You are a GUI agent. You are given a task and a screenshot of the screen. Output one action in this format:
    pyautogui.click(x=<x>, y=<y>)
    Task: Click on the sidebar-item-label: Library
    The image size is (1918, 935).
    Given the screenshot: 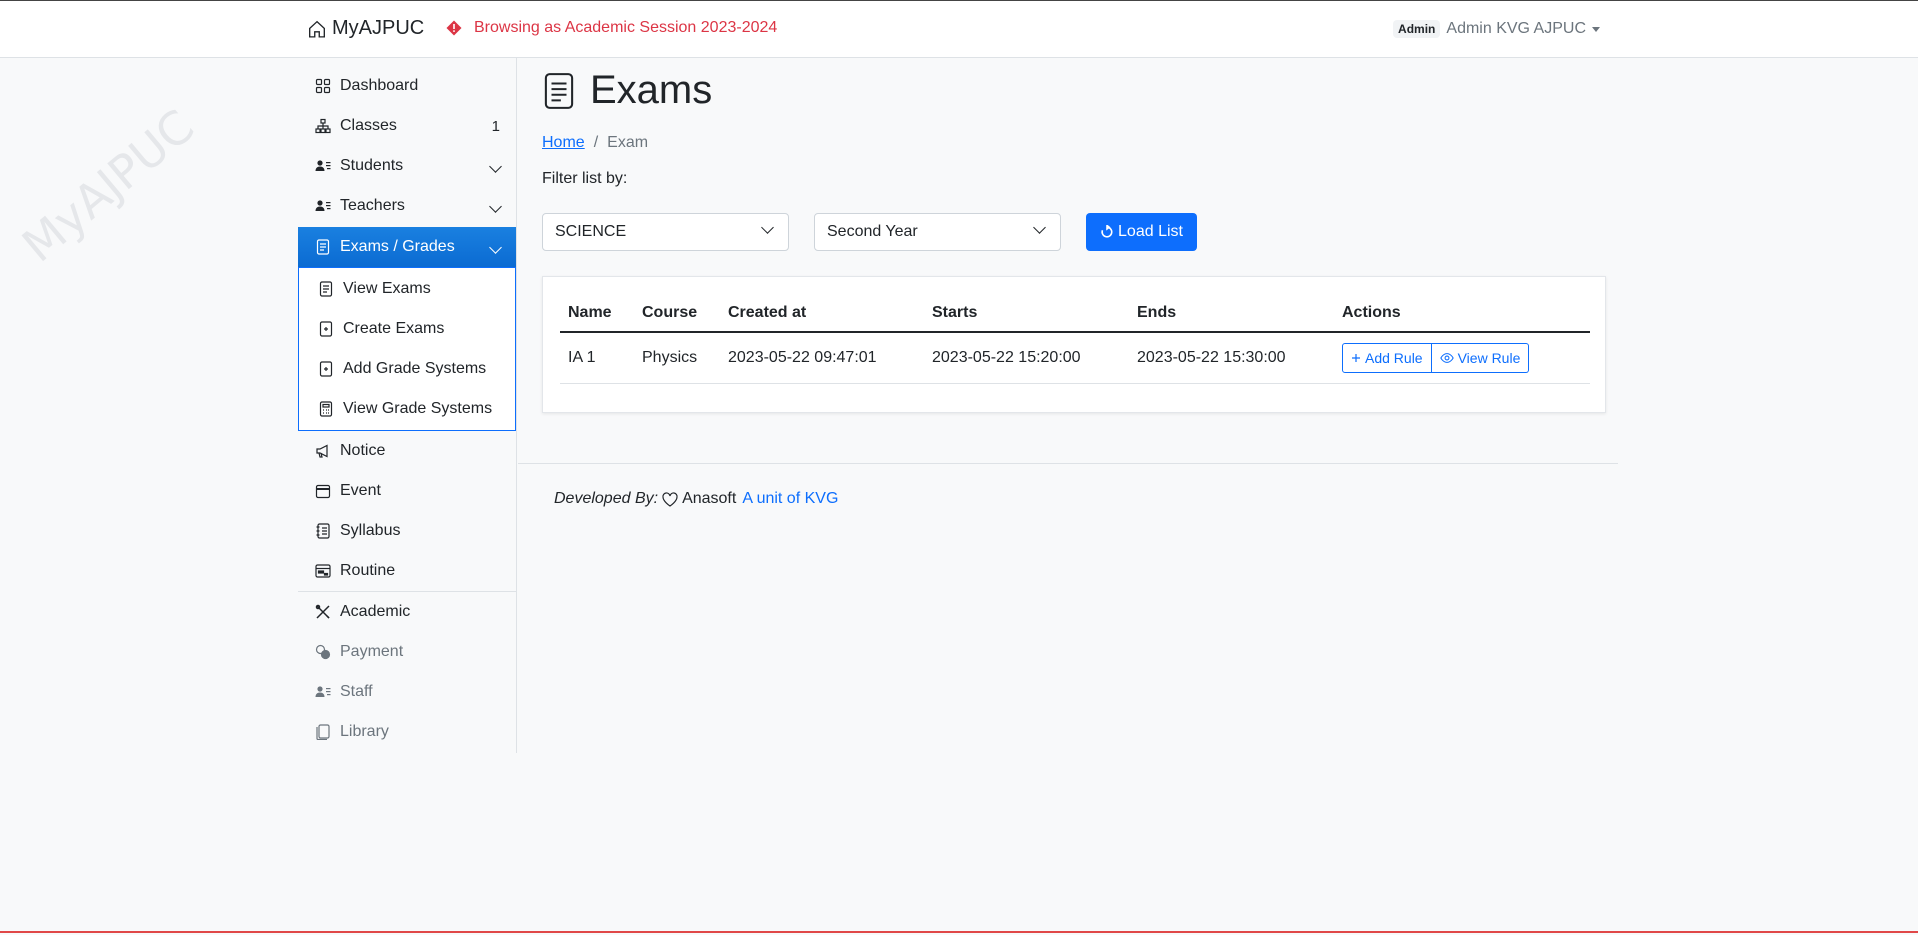 What is the action you would take?
    pyautogui.click(x=364, y=731)
    